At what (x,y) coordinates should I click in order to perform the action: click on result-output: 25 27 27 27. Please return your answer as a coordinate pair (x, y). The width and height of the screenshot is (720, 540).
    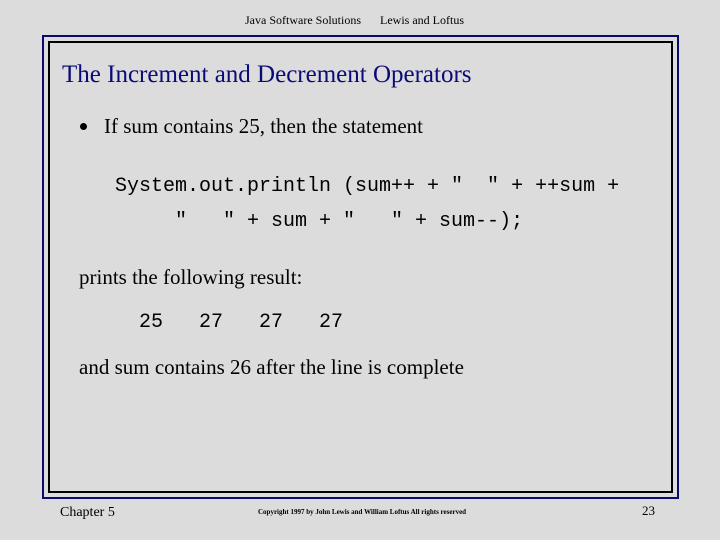
    Looking at the image, I should click on (241, 322).